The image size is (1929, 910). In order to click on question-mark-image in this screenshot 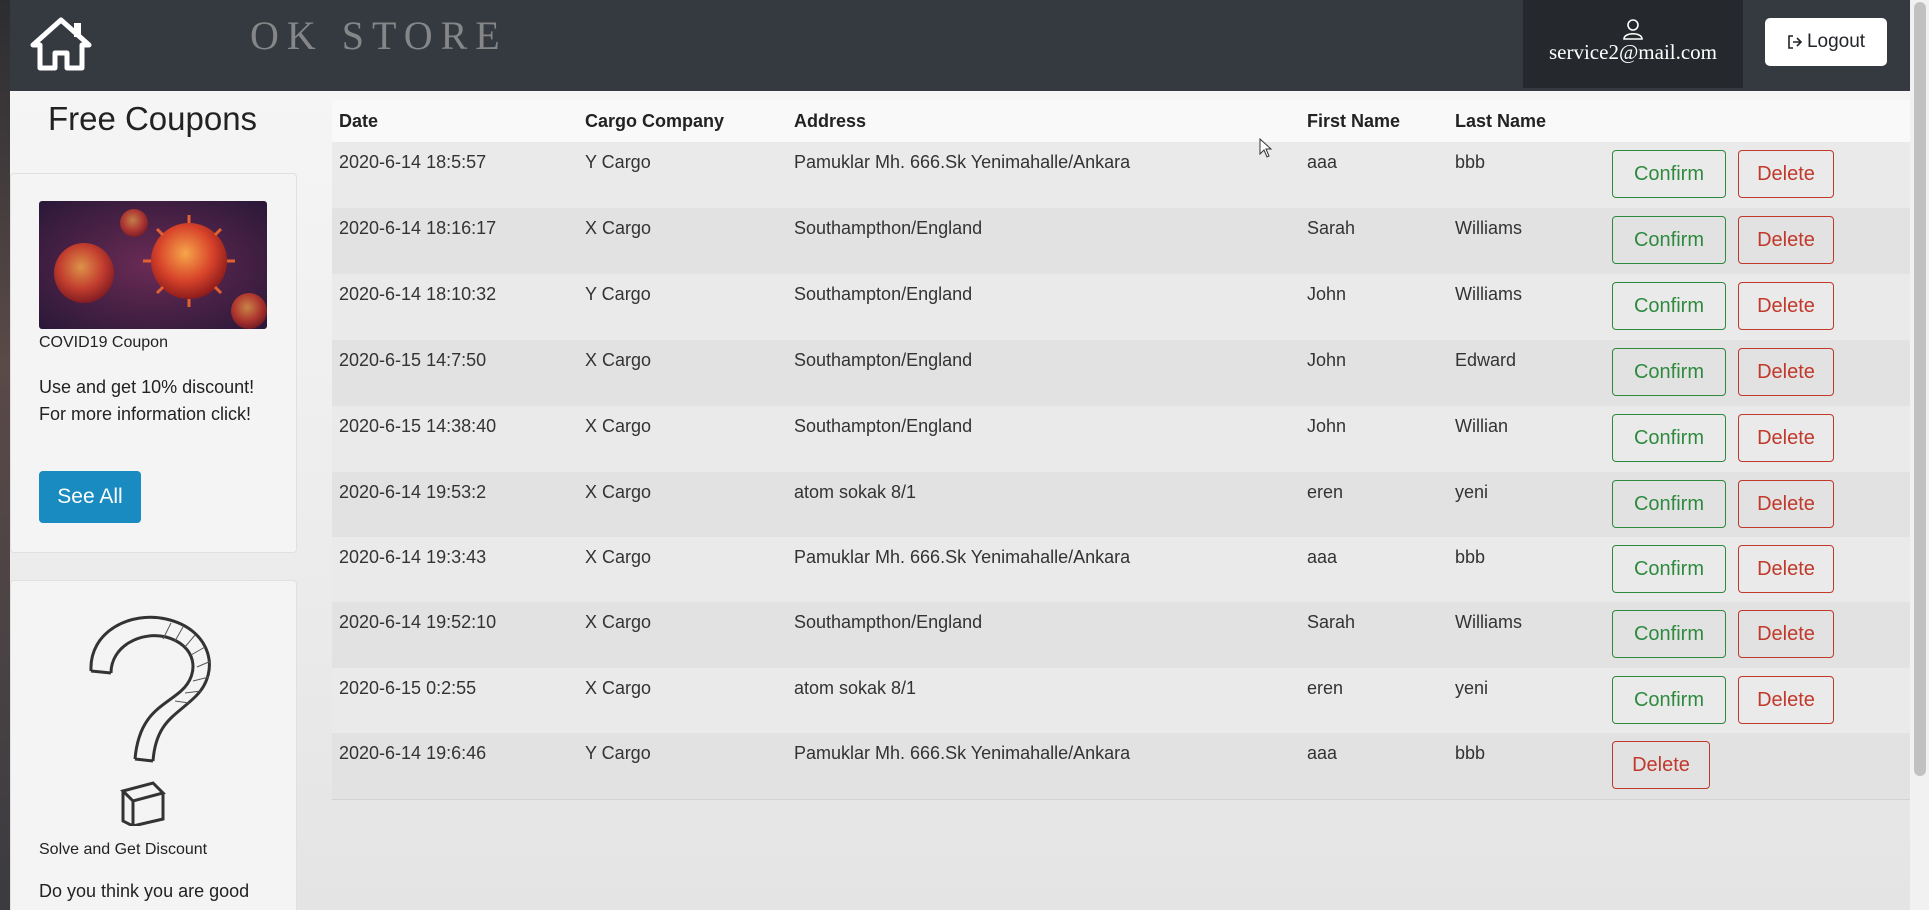, I will do `click(150, 720)`.